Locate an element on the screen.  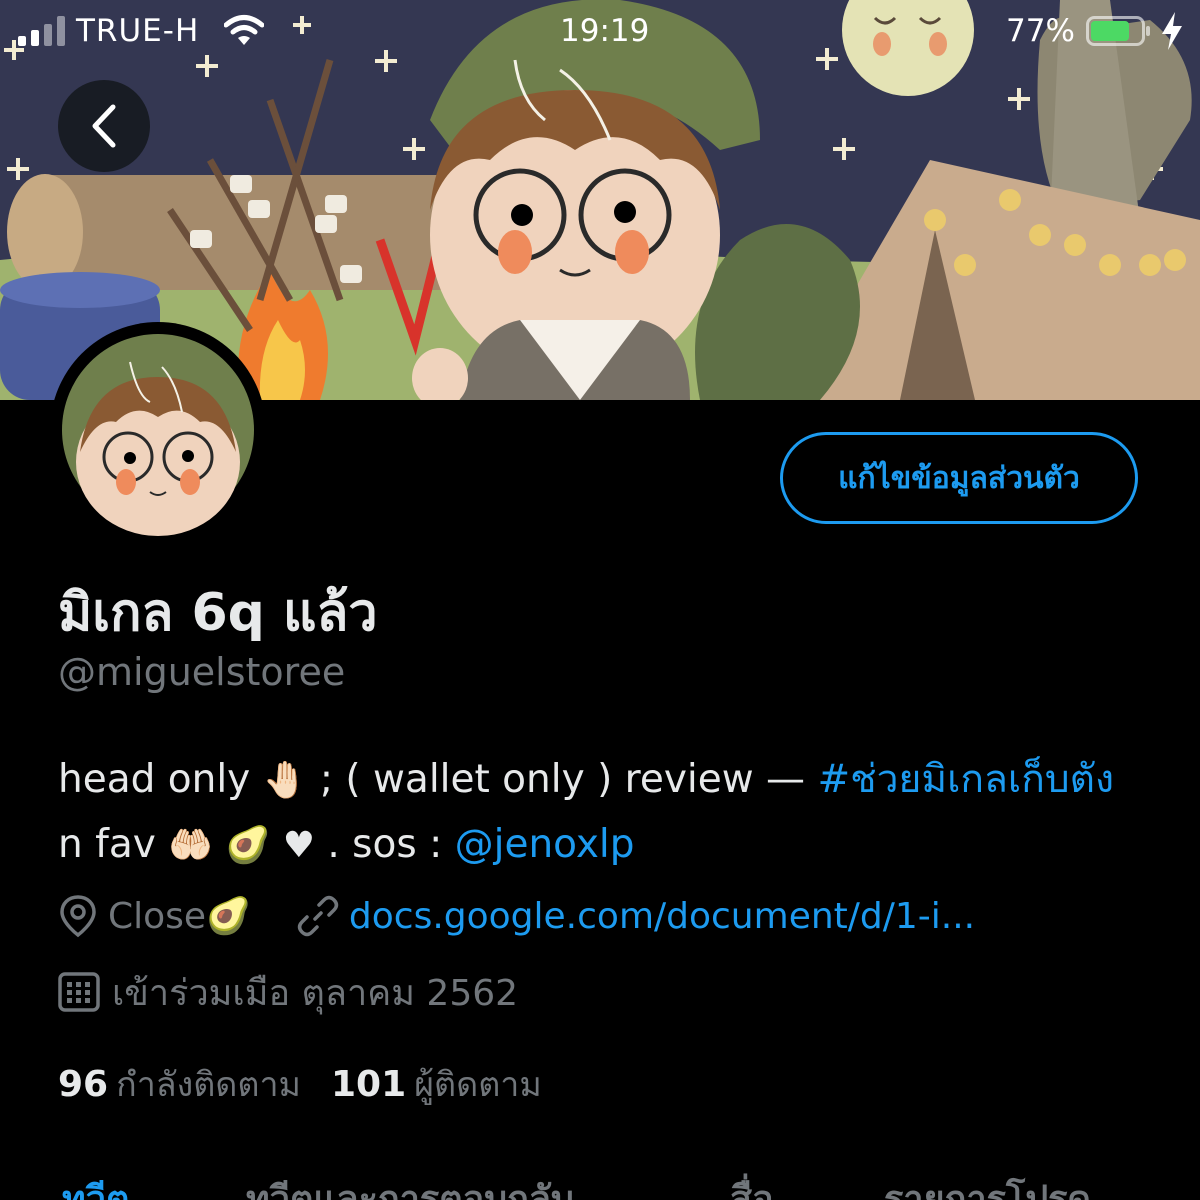
battery-icon is located at coordinates (1118, 31).